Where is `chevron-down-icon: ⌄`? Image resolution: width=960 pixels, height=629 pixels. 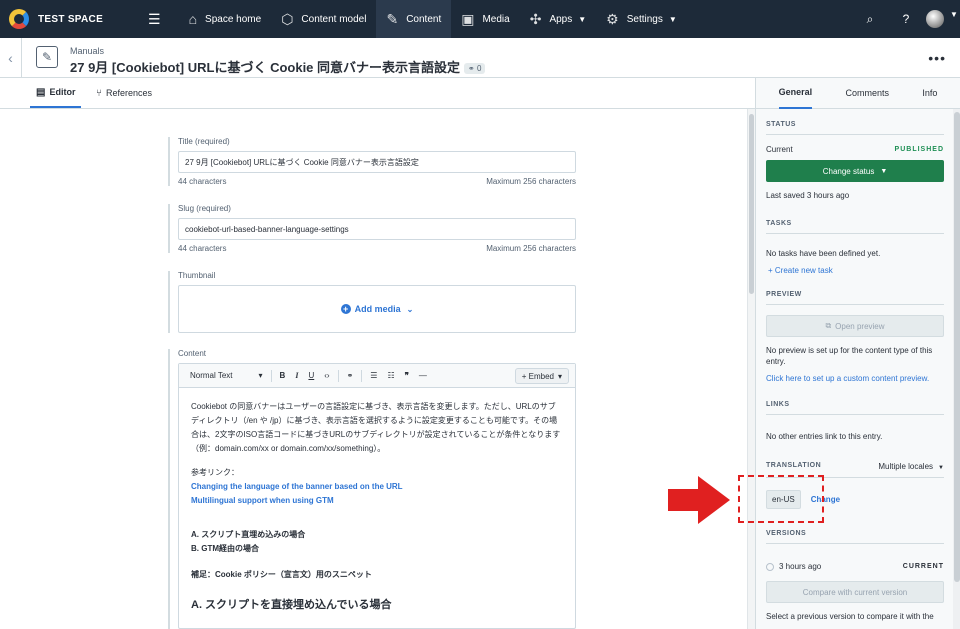 chevron-down-icon: ⌄ is located at coordinates (410, 309).